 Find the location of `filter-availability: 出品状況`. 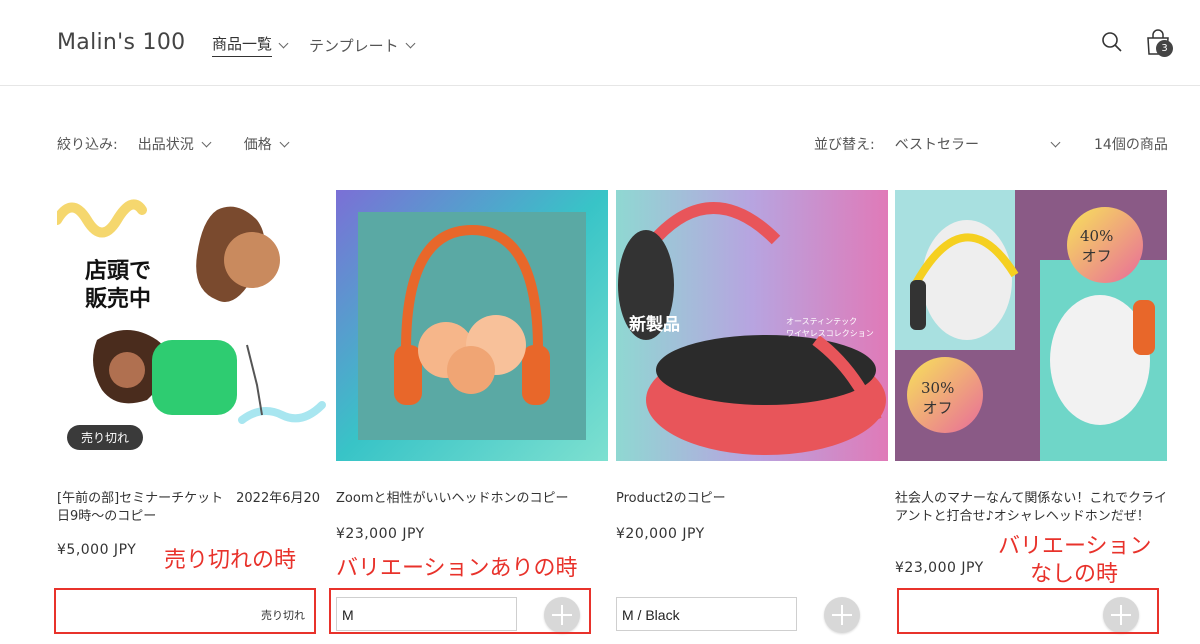

filter-availability: 出品状況 is located at coordinates (174, 144).